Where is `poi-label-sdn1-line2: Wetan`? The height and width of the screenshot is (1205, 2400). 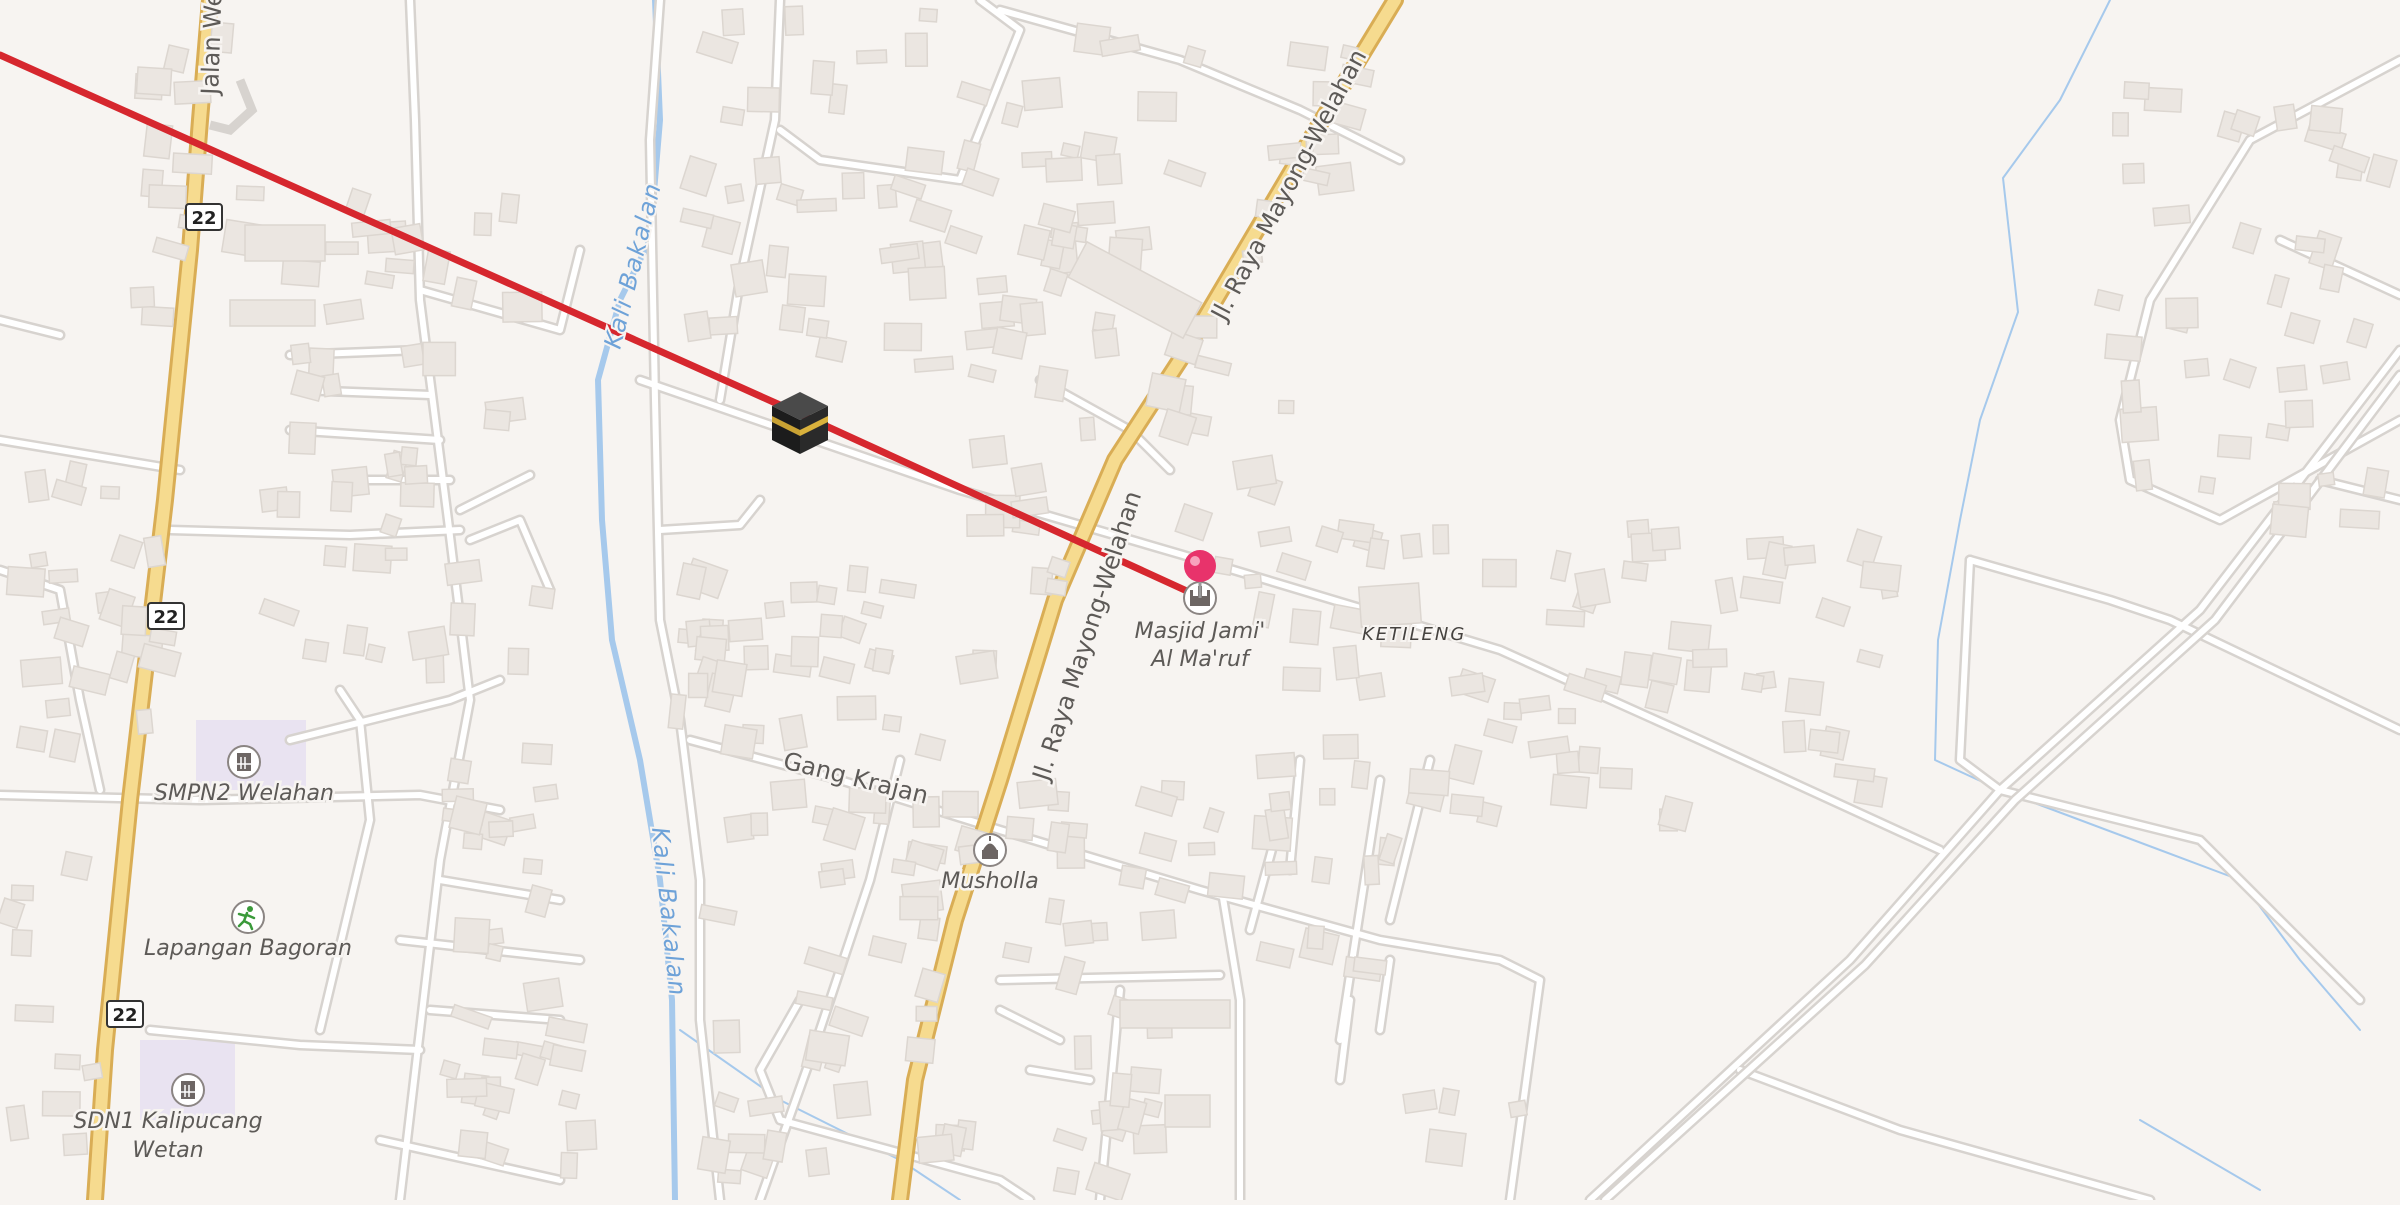
poi-label-sdn1-line2: Wetan is located at coordinates (167, 1150).